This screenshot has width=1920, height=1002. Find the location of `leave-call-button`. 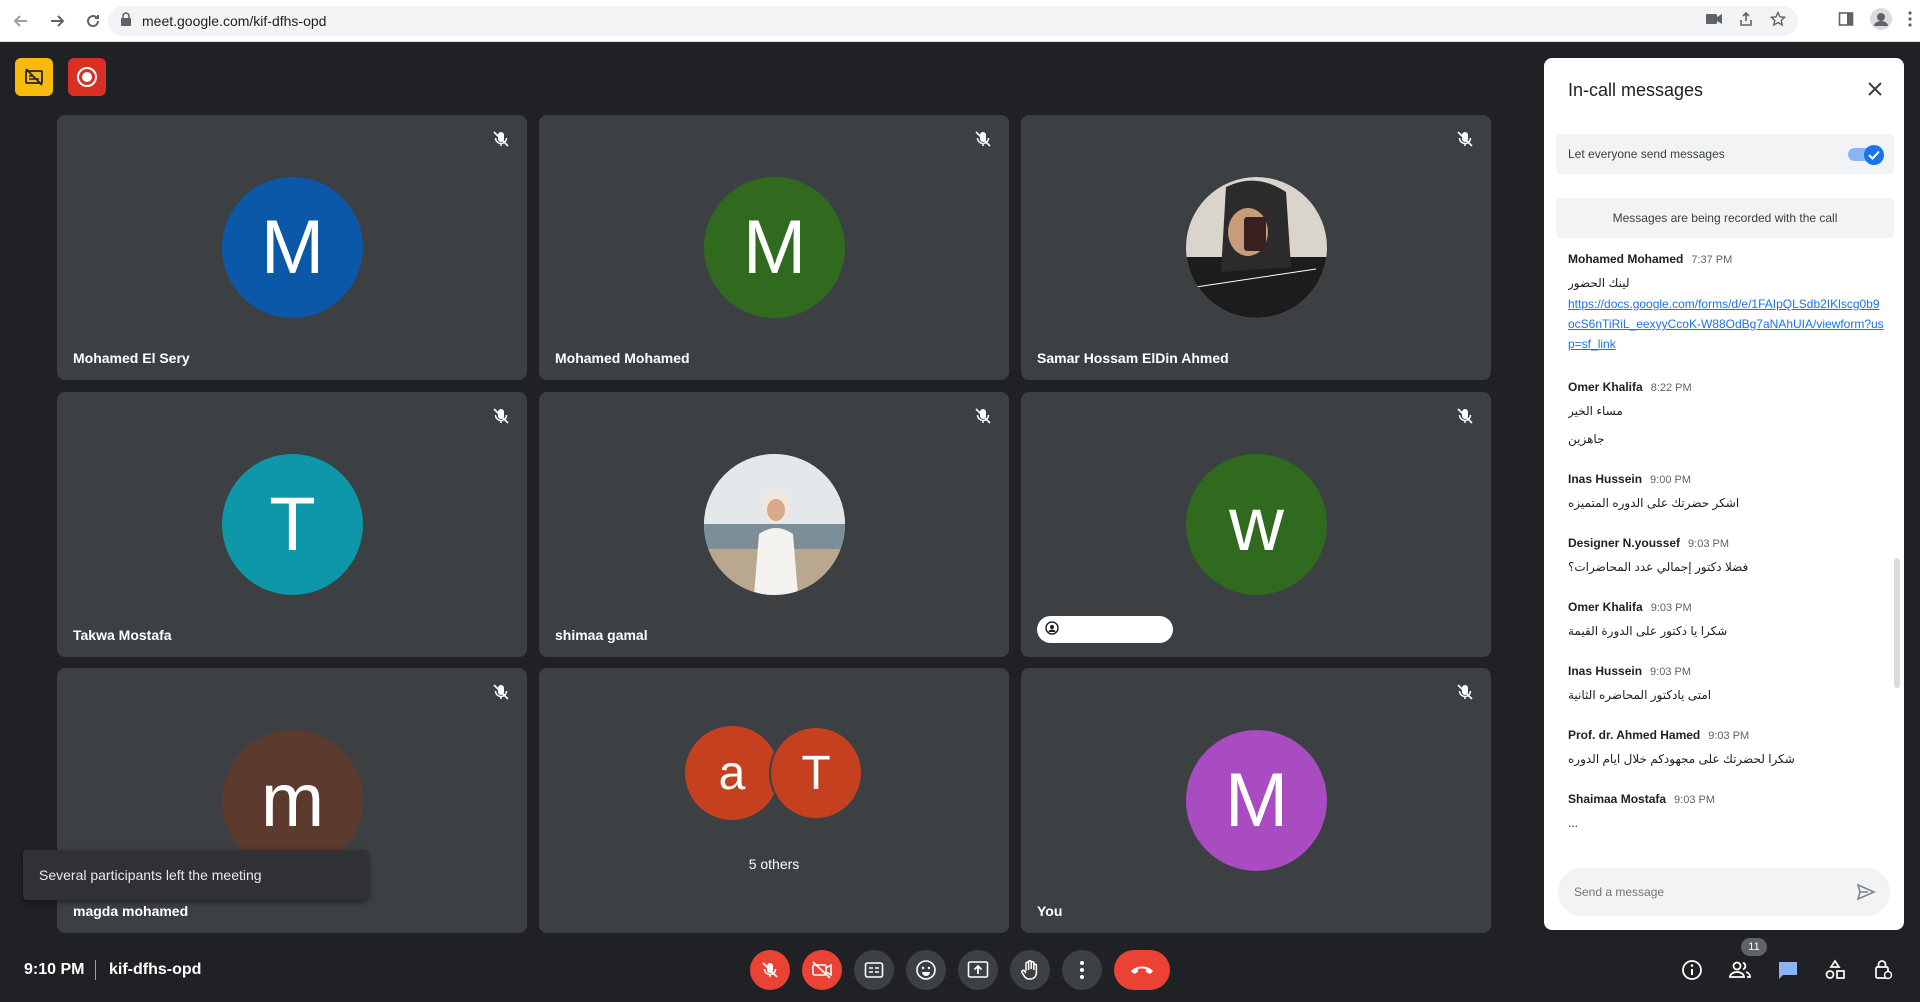

leave-call-button is located at coordinates (1142, 970).